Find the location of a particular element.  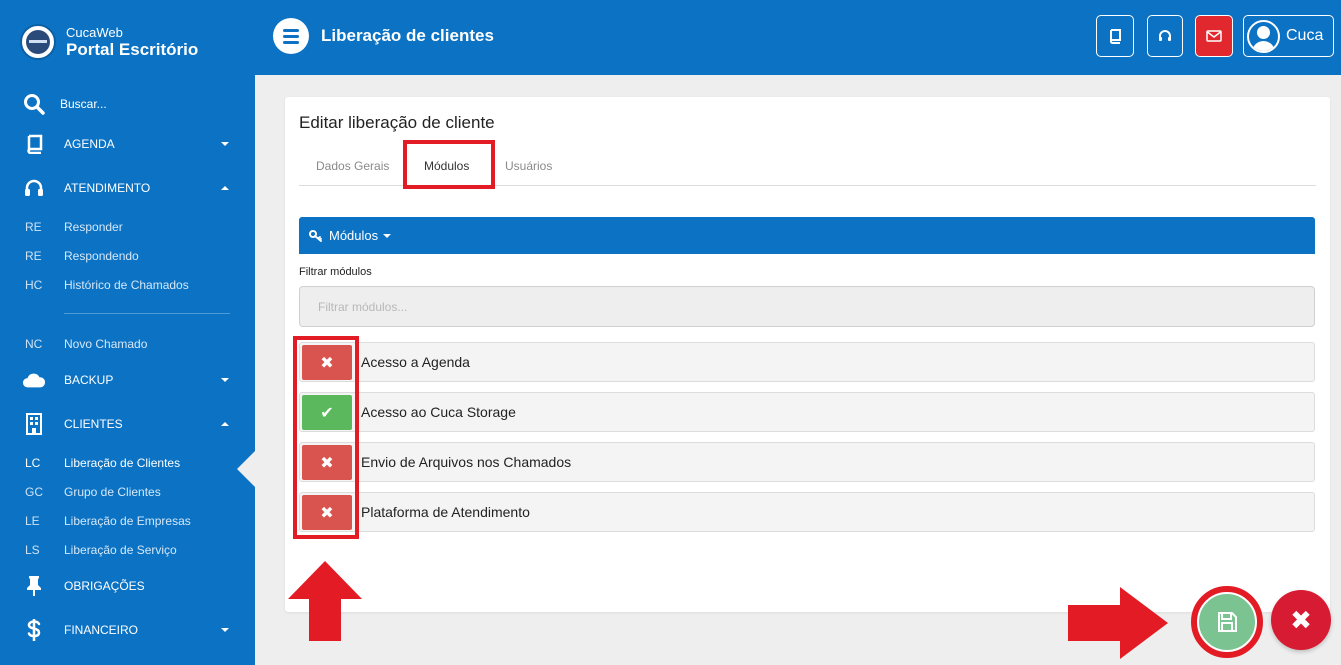

cloud-icon is located at coordinates (34, 380).